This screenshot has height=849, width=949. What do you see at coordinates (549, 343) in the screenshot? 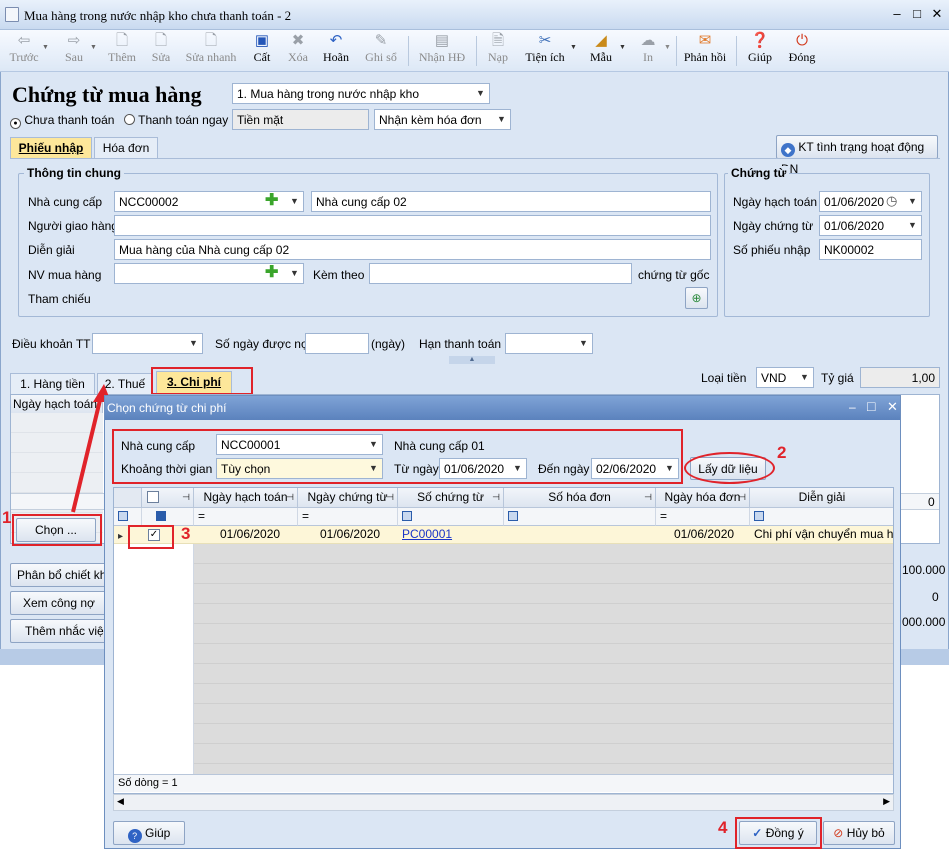
I see `due-date-select: ▼` at bounding box center [549, 343].